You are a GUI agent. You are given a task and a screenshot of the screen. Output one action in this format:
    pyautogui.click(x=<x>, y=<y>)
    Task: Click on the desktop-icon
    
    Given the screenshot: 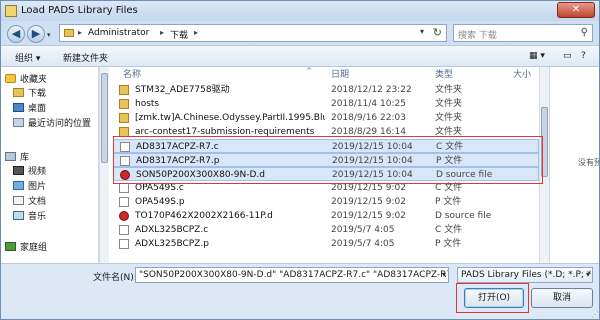 What is the action you would take?
    pyautogui.click(x=18, y=107)
    